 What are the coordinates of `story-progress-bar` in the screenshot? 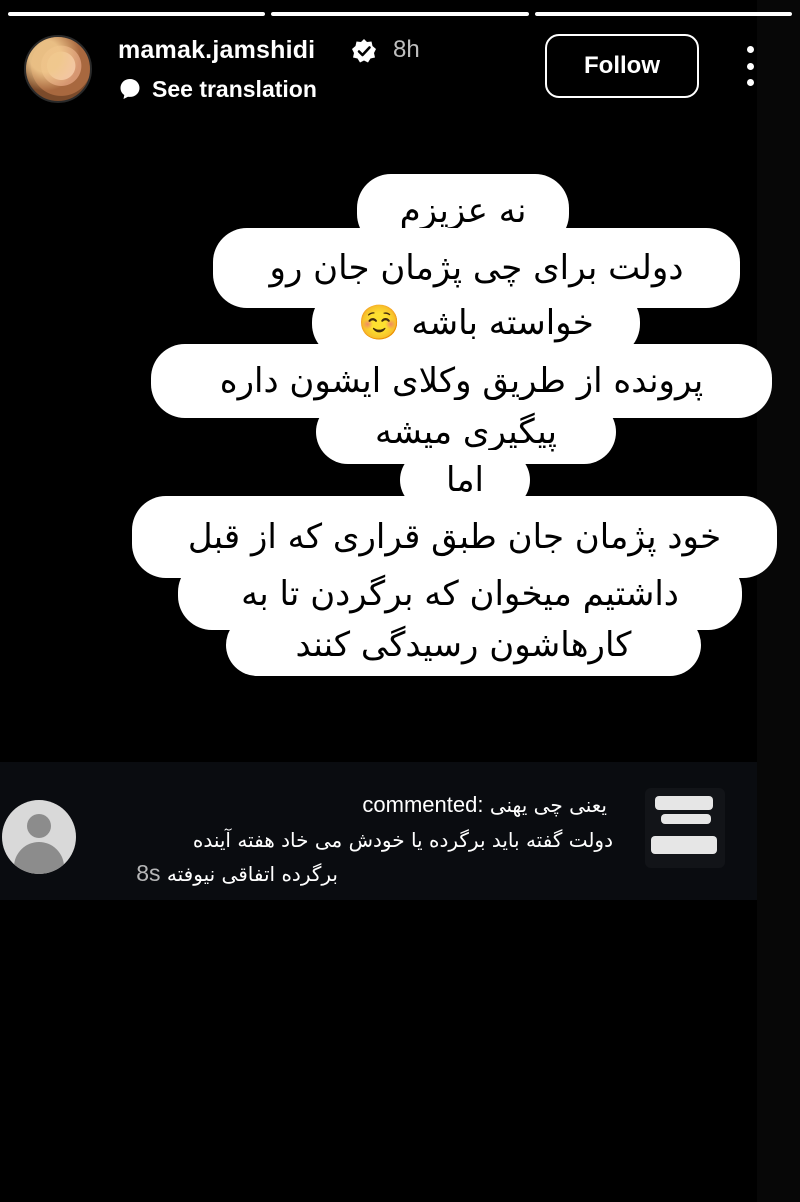 It's located at (400, 14).